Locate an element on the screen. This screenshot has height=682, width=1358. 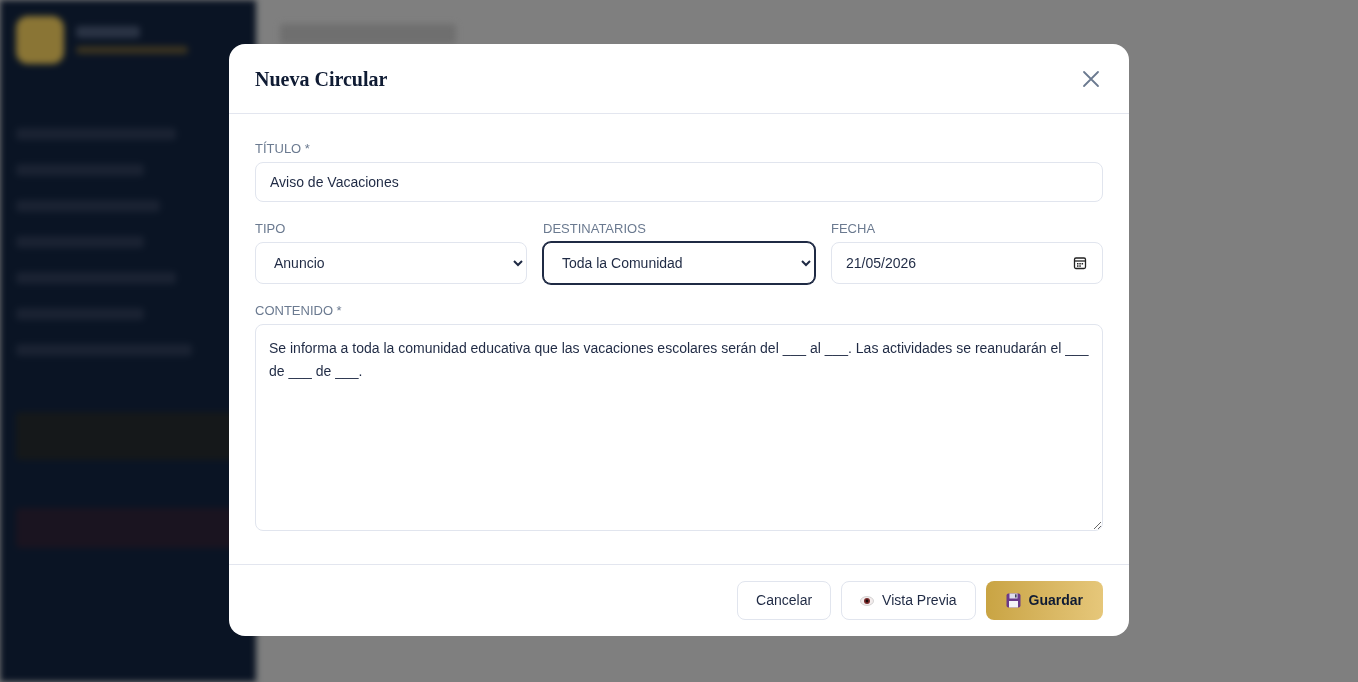
field-label: DESTINATARIOS is located at coordinates (595, 228).